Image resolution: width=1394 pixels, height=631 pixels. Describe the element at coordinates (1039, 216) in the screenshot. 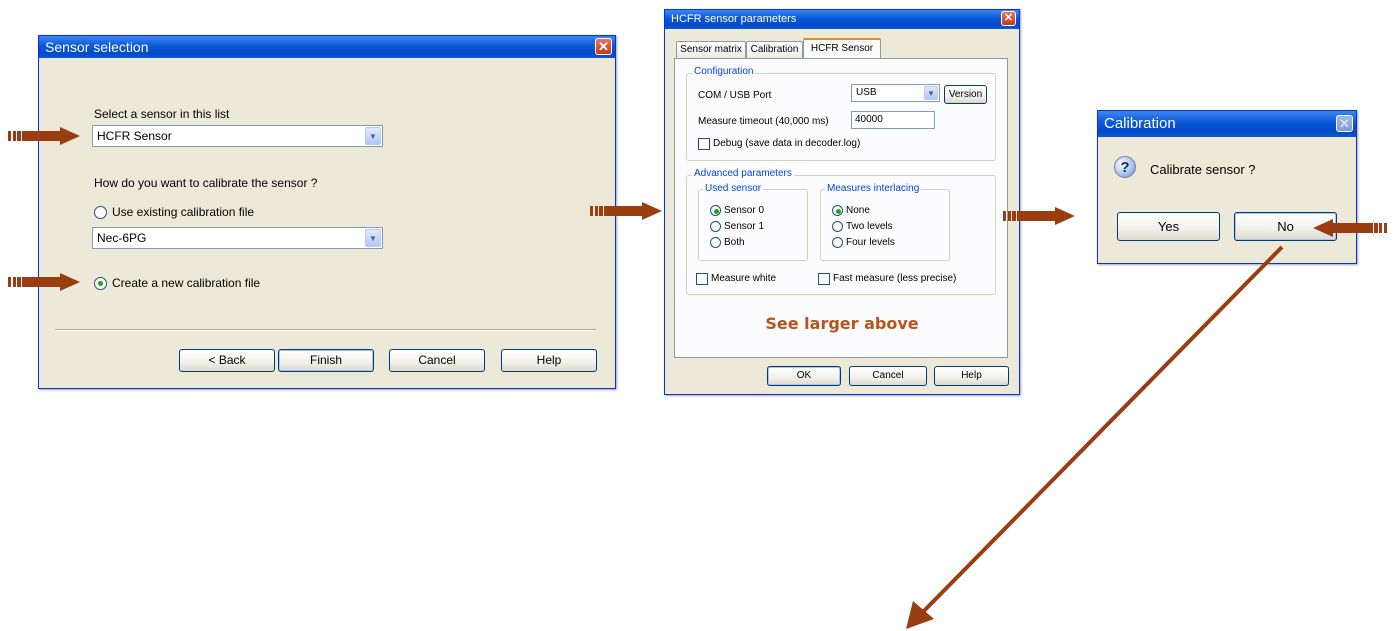

I see `arrow-to-calibration-dialog` at that location.